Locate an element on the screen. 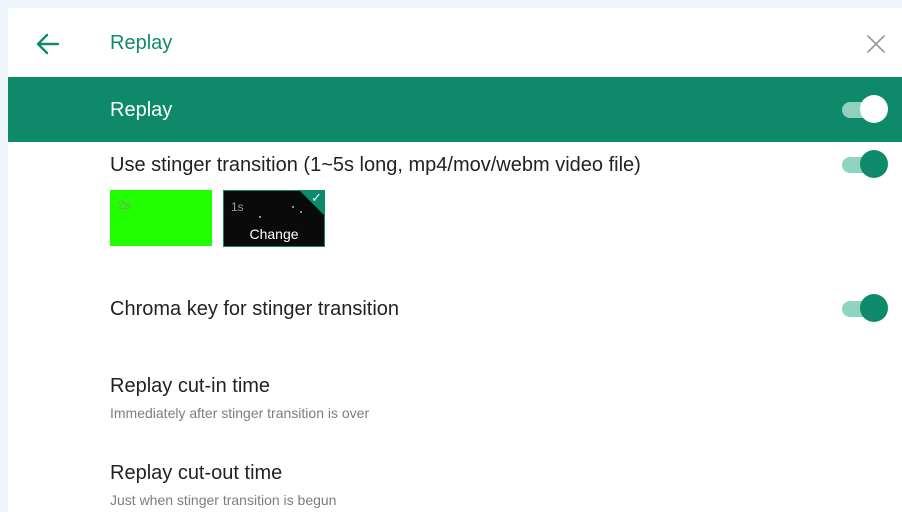 This screenshot has height=512, width=902. chroma-key-toggle is located at coordinates (863, 308).